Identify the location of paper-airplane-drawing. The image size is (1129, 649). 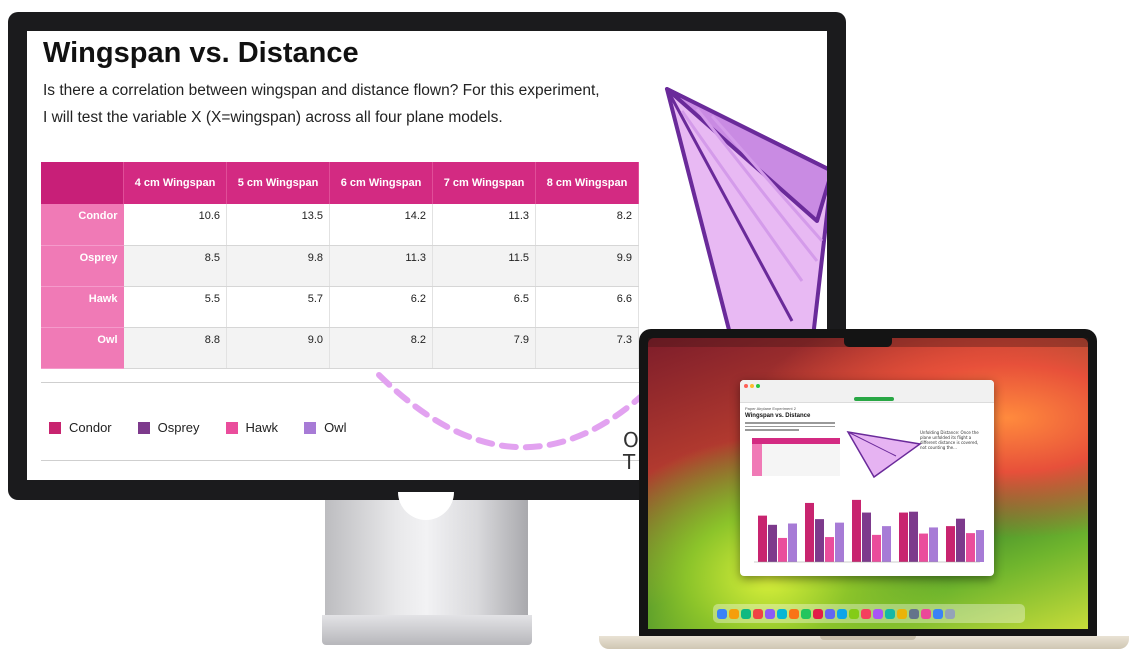
(746, 225).